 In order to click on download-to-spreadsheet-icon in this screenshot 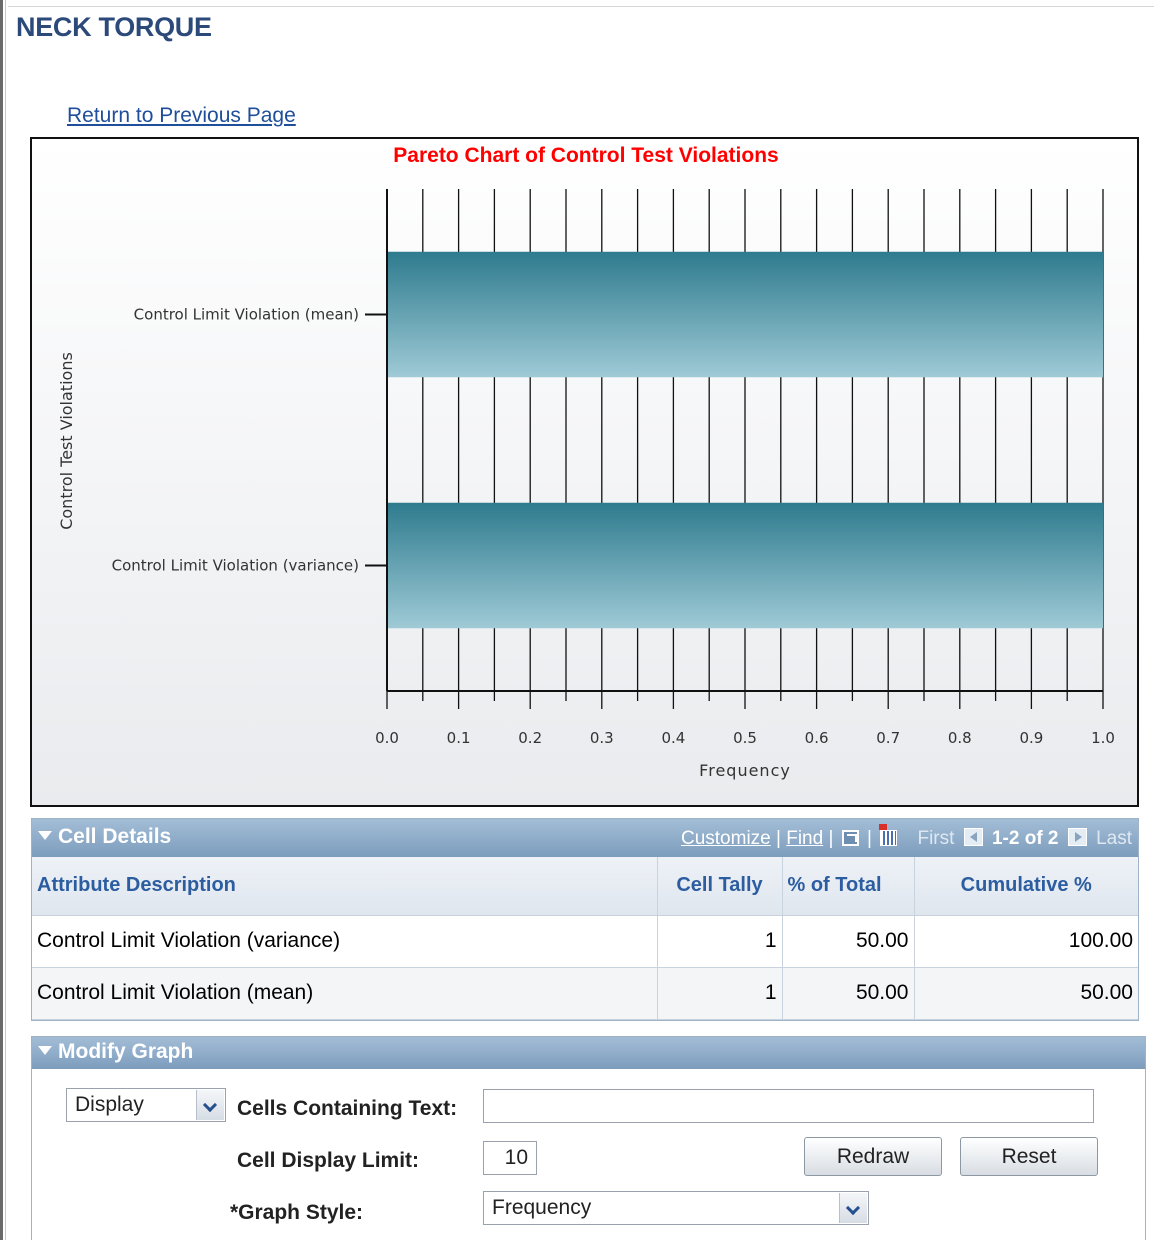, I will do `click(888, 835)`.